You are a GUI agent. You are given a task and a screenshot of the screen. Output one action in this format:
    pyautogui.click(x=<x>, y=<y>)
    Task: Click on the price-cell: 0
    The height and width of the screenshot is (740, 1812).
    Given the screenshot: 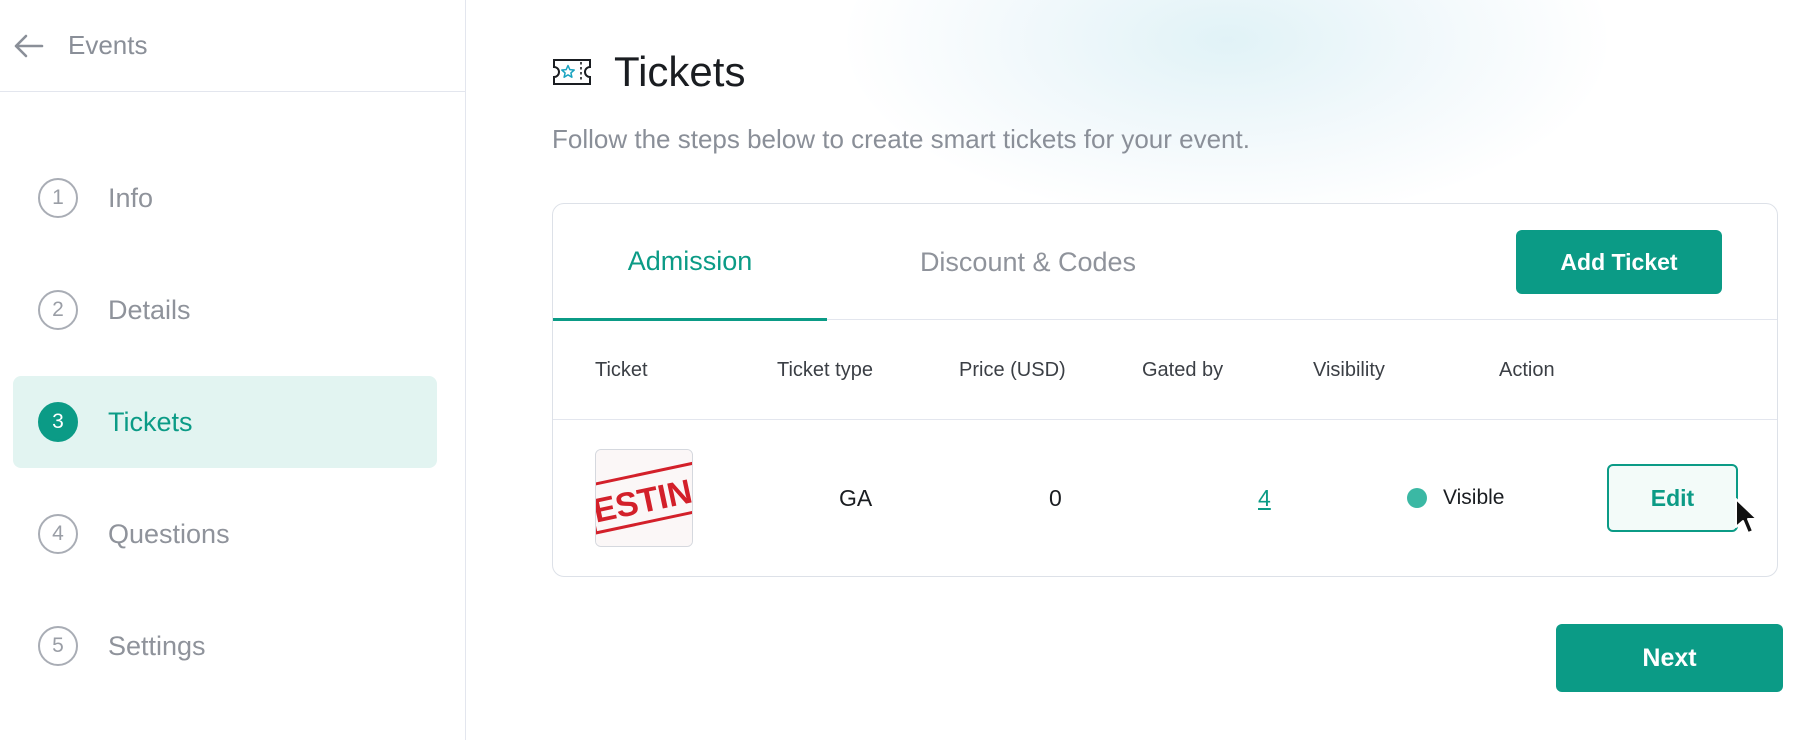 What is the action you would take?
    pyautogui.click(x=1055, y=497)
    